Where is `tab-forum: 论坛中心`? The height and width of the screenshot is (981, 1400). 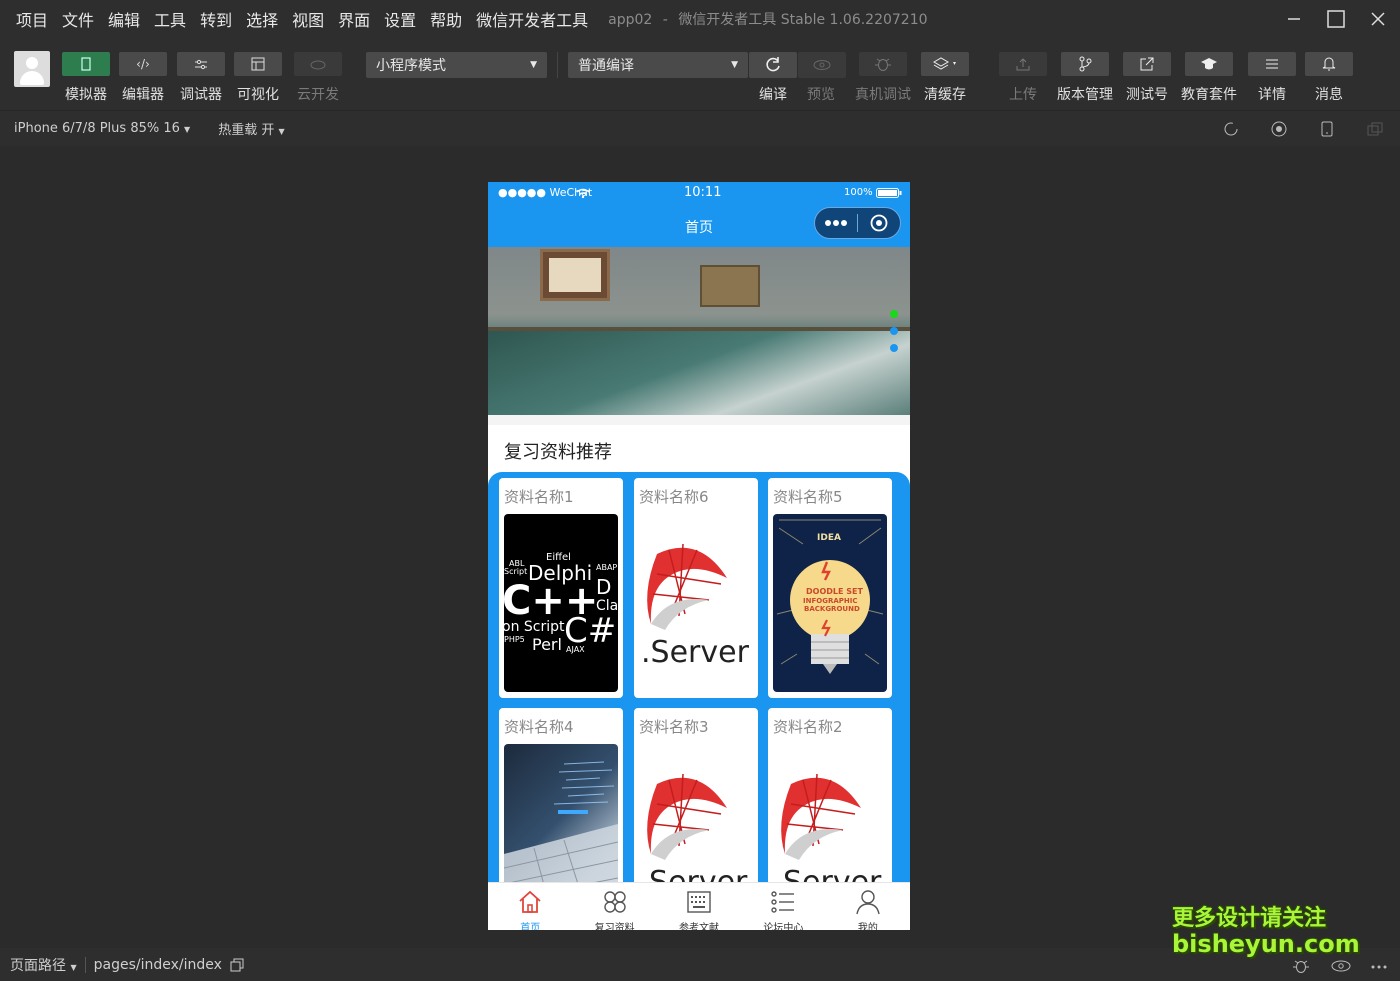 tab-forum: 论坛中心 is located at coordinates (783, 906).